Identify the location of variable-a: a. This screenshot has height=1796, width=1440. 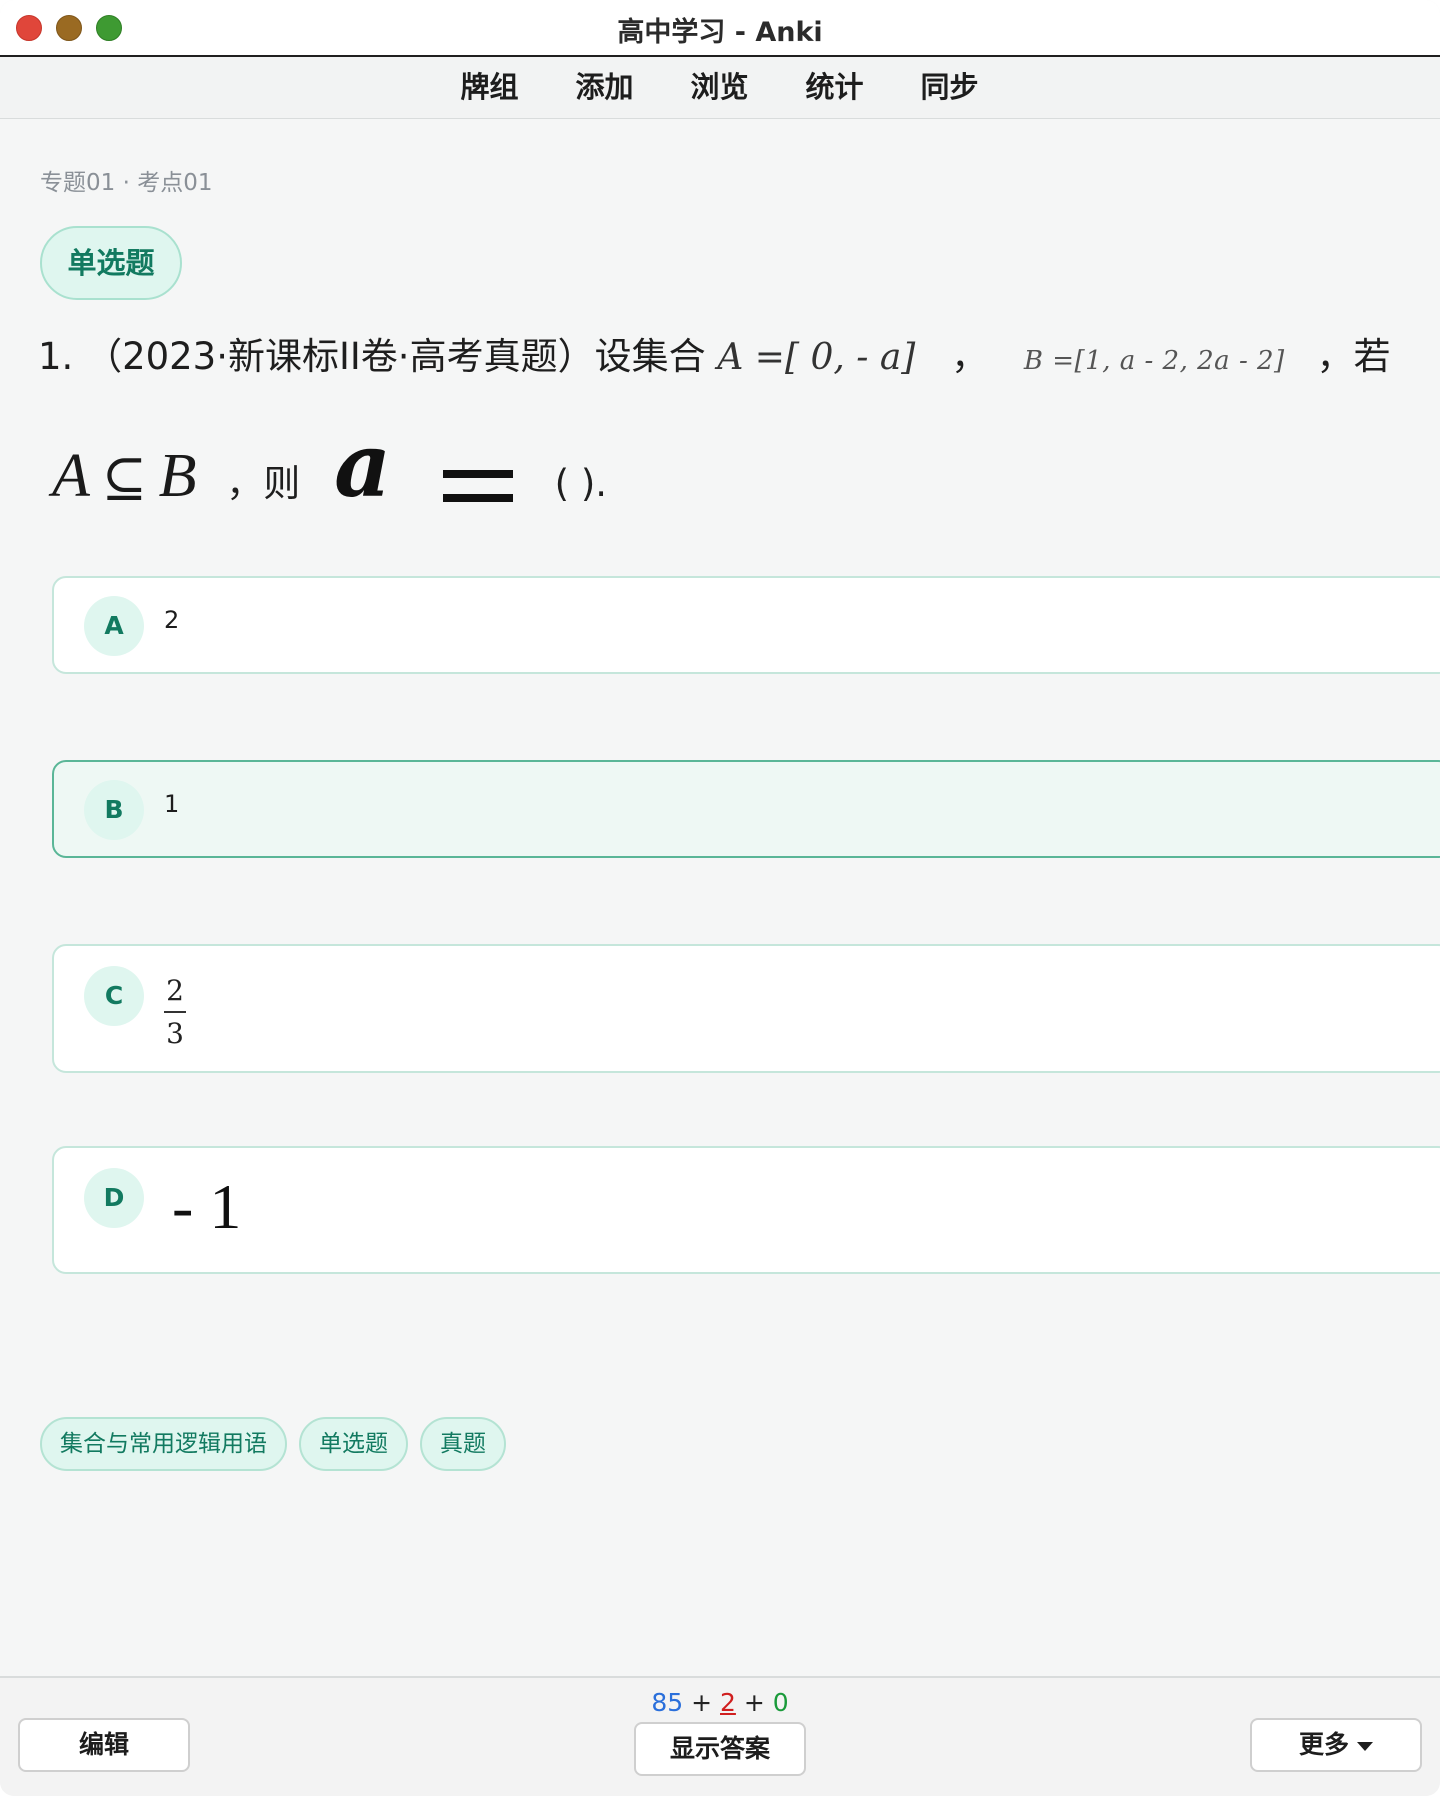
(363, 465).